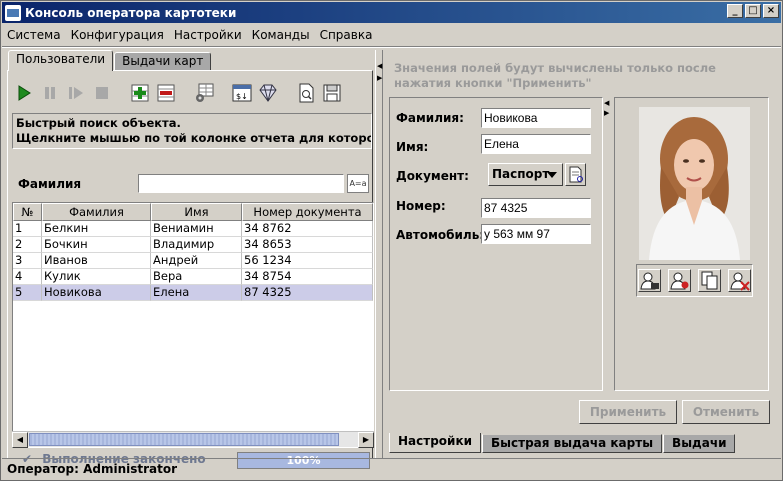 This screenshot has height=481, width=783. What do you see at coordinates (525, 174) in the screenshot?
I see `document-type-select: Паспорт` at bounding box center [525, 174].